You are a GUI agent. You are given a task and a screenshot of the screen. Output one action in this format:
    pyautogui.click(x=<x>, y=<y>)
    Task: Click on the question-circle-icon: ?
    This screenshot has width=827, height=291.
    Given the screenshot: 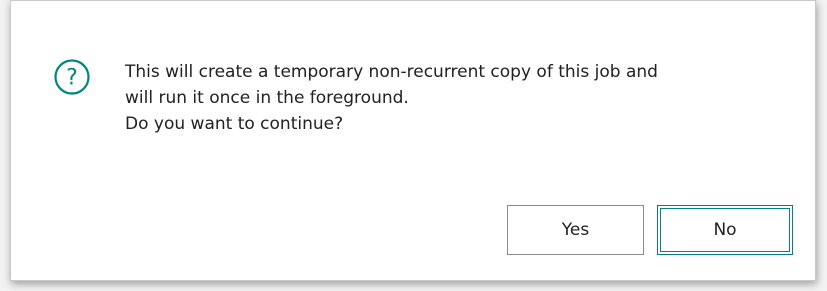 What is the action you would take?
    pyautogui.click(x=72, y=77)
    